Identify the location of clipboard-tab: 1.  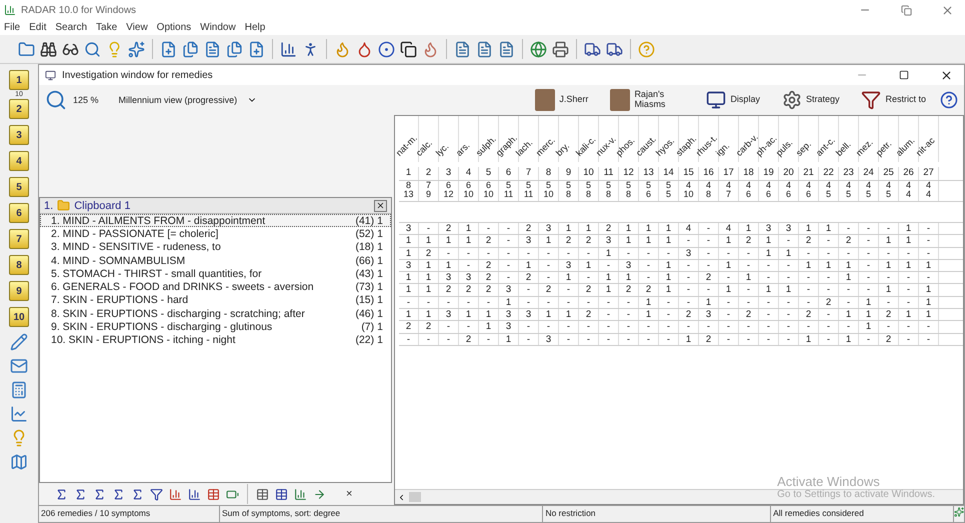
(19, 80).